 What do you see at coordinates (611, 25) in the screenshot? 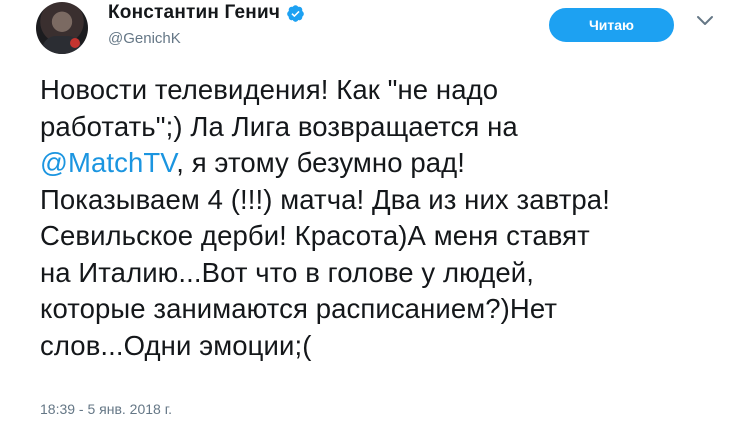
I see `following-button: Читаю` at bounding box center [611, 25].